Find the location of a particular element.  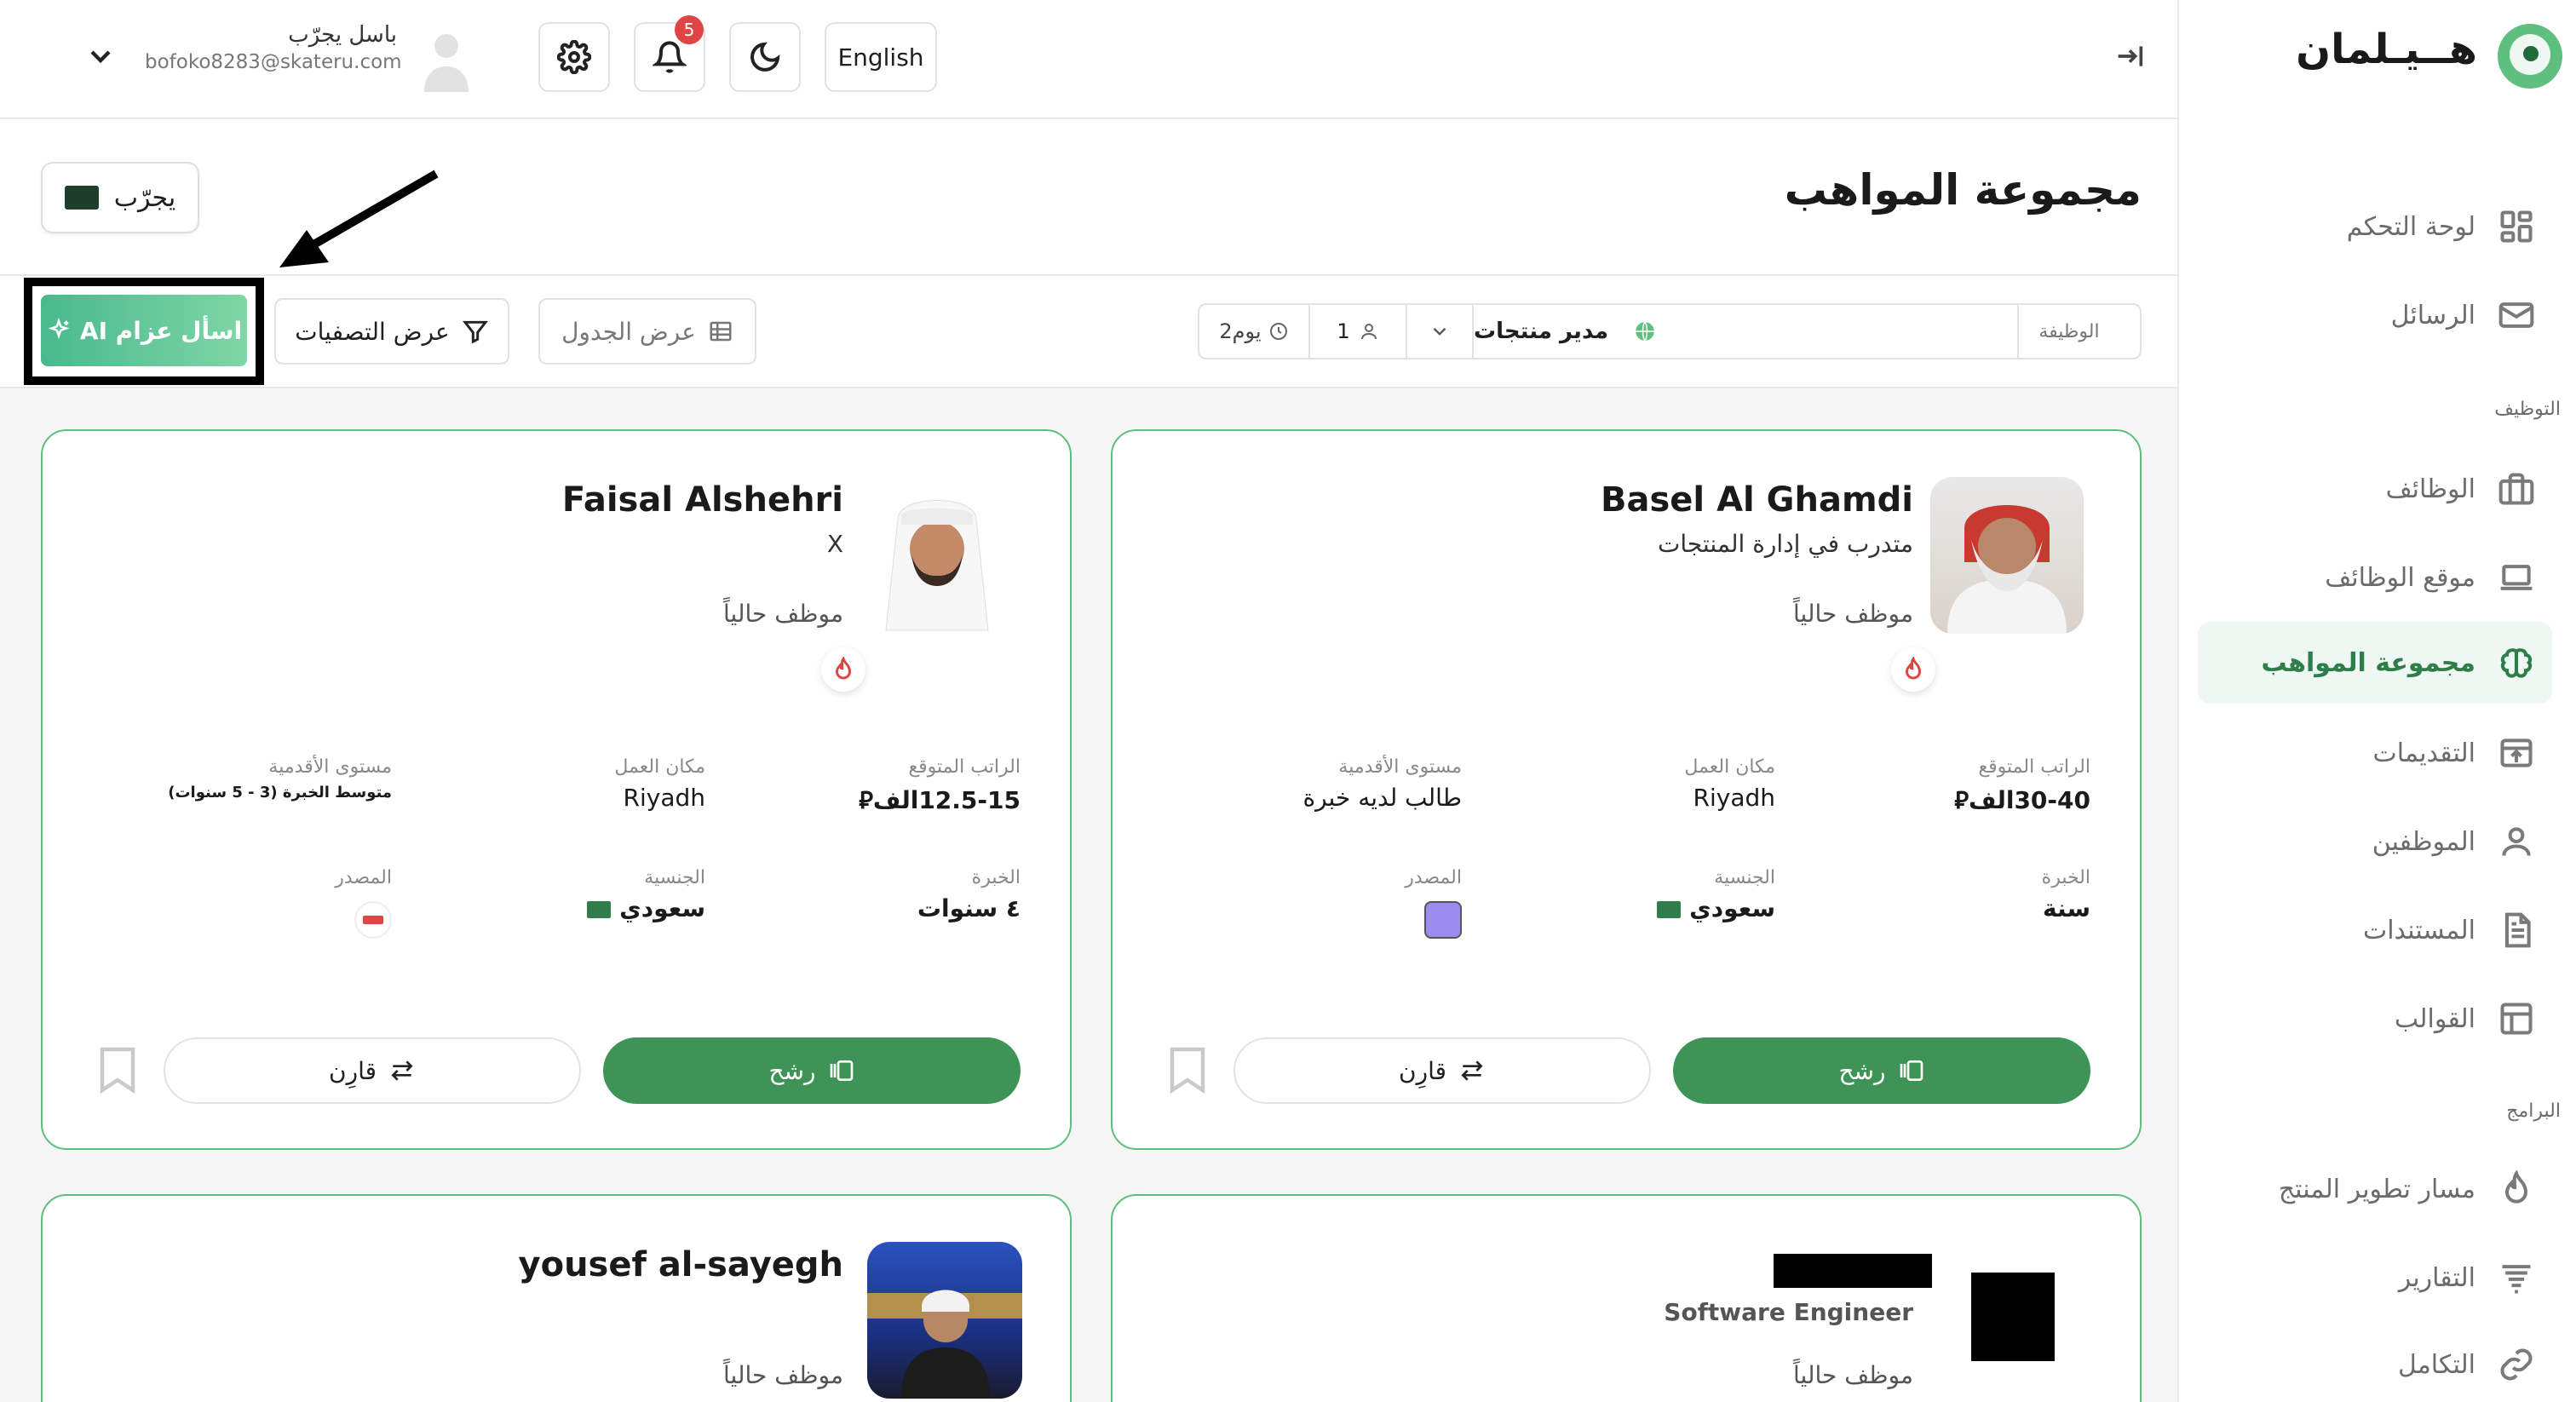

sidebar-section-programs: البرامج is located at coordinates (2533, 1111).